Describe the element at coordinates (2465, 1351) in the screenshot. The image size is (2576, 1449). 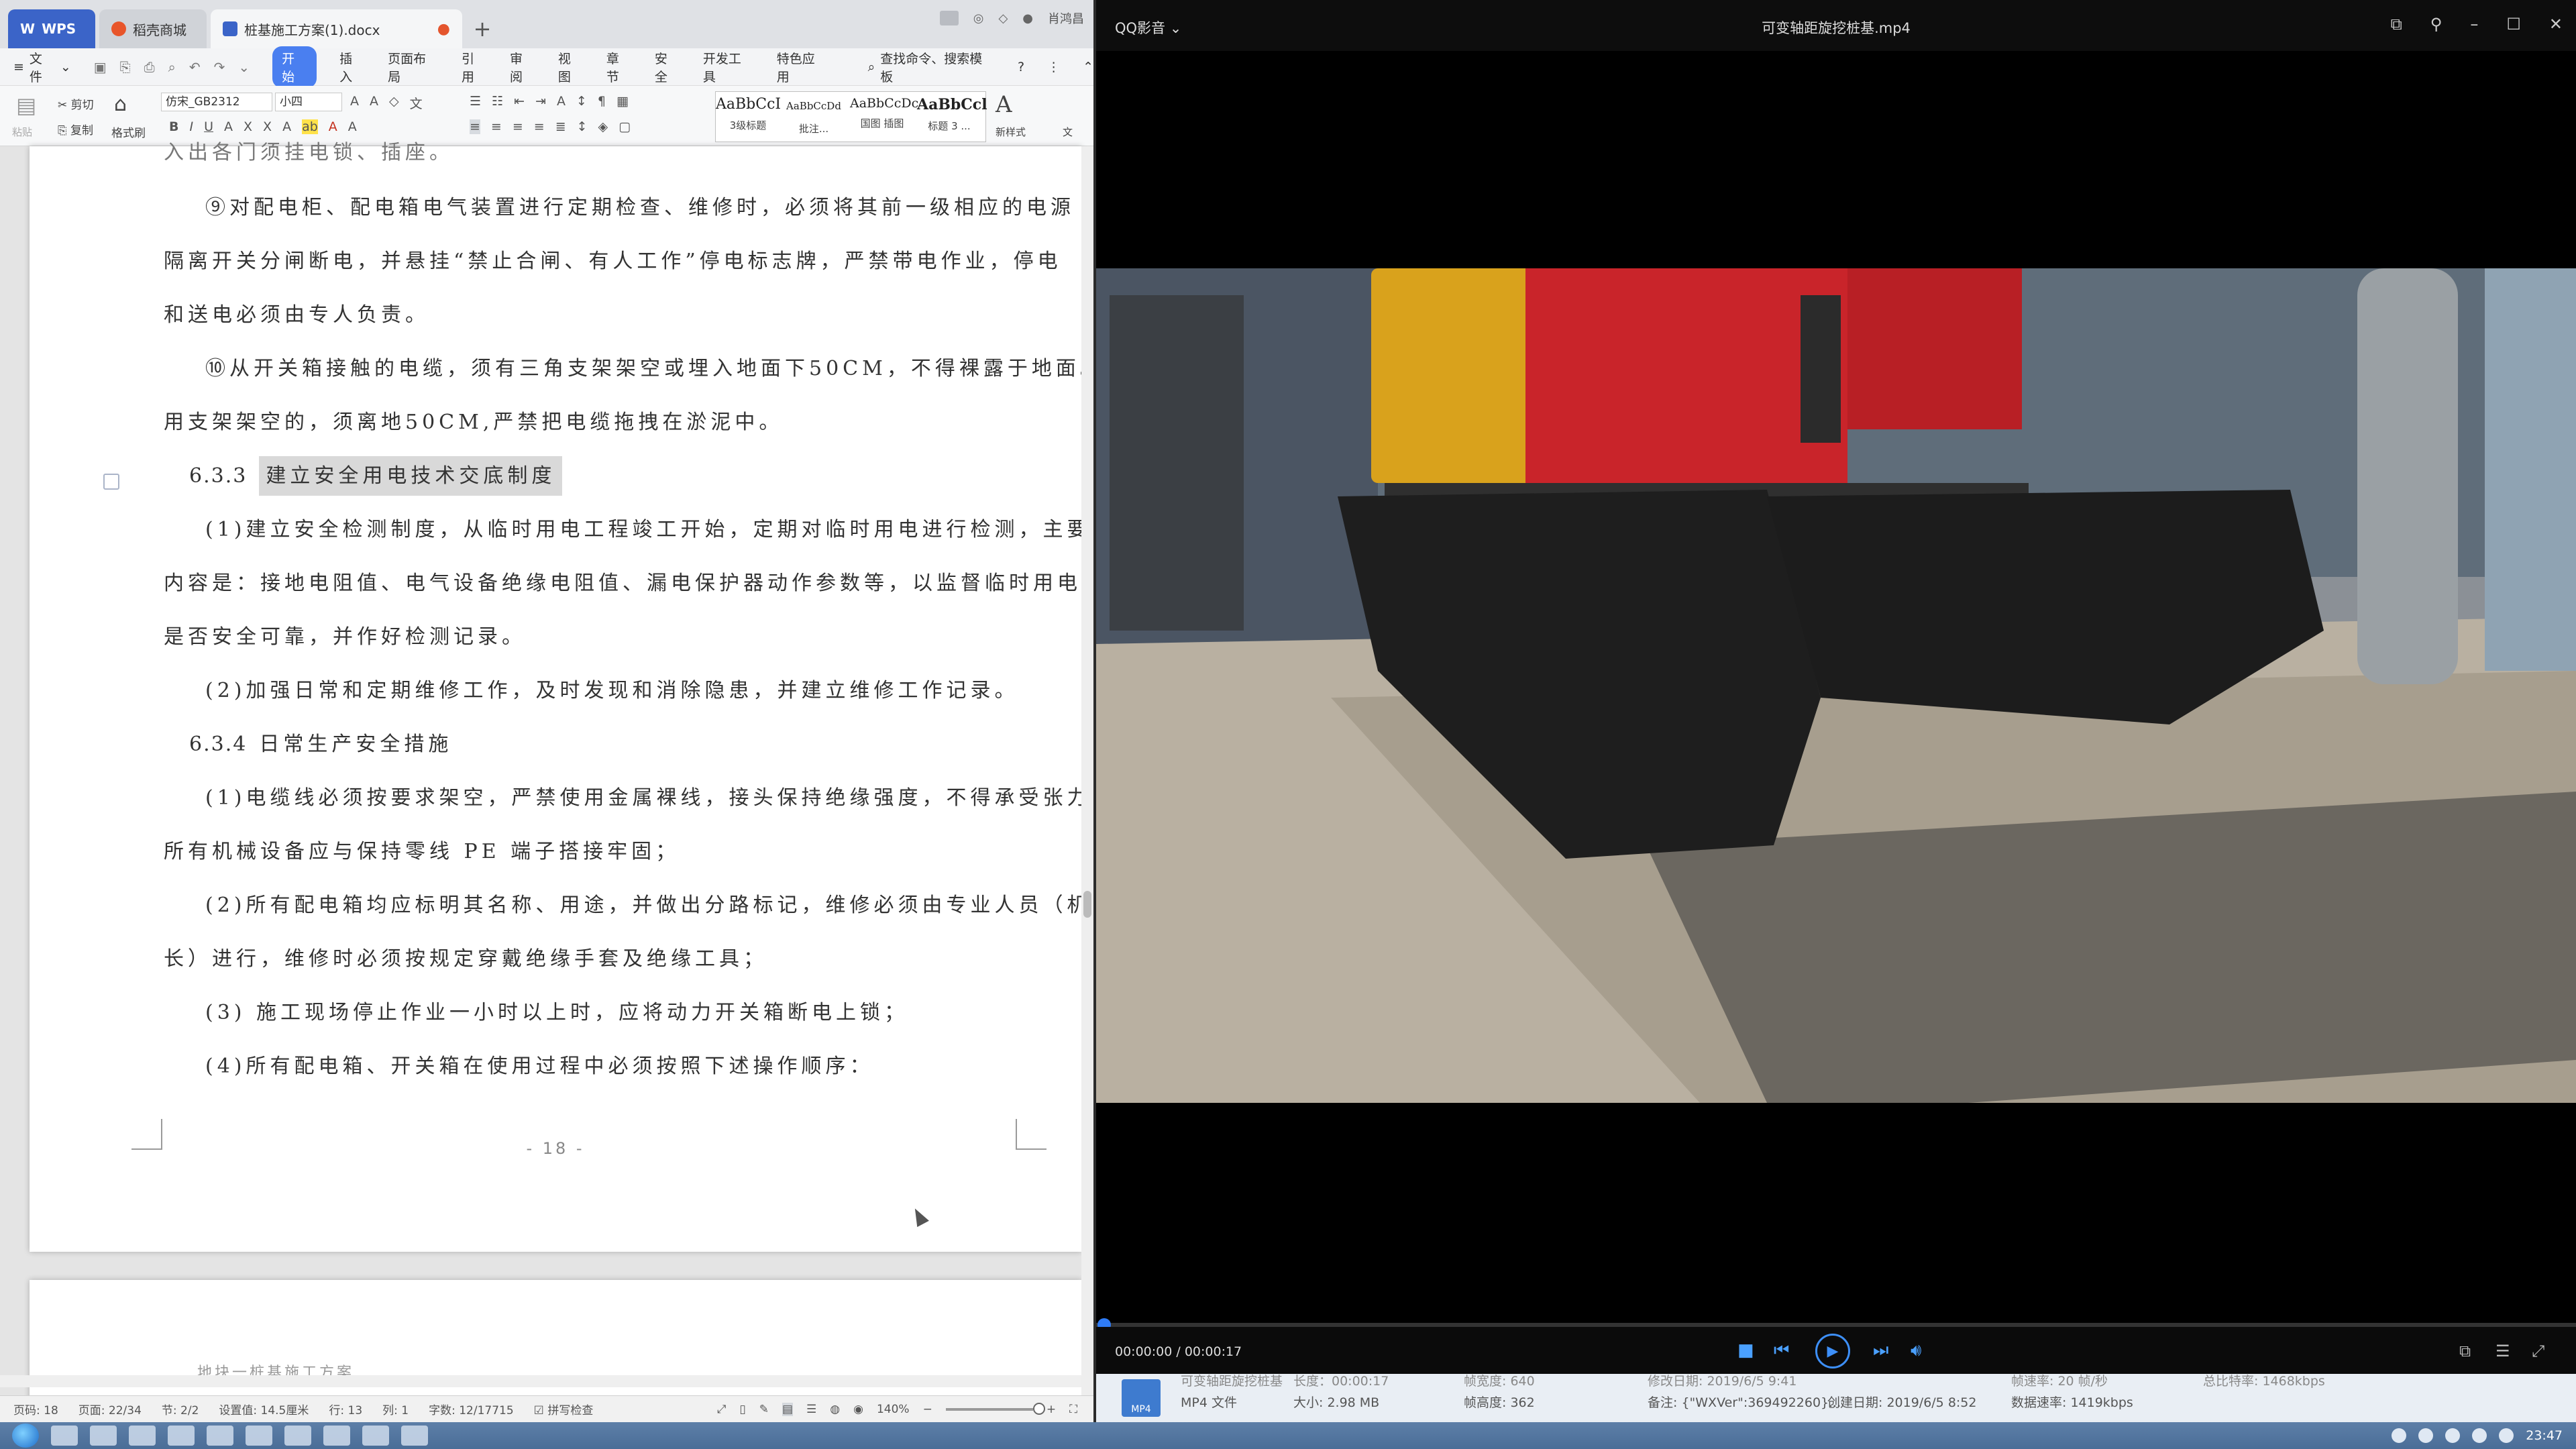
I see `screenshot-icon: ⧉` at that location.